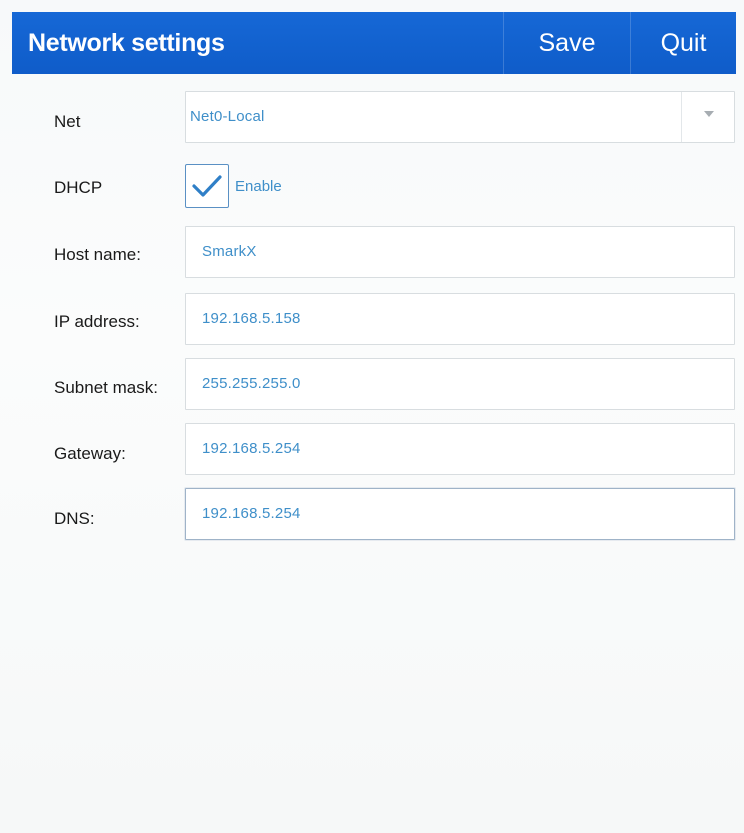 This screenshot has height=833, width=744. I want to click on ip-address-field: 192.168.5.158, so click(460, 319).